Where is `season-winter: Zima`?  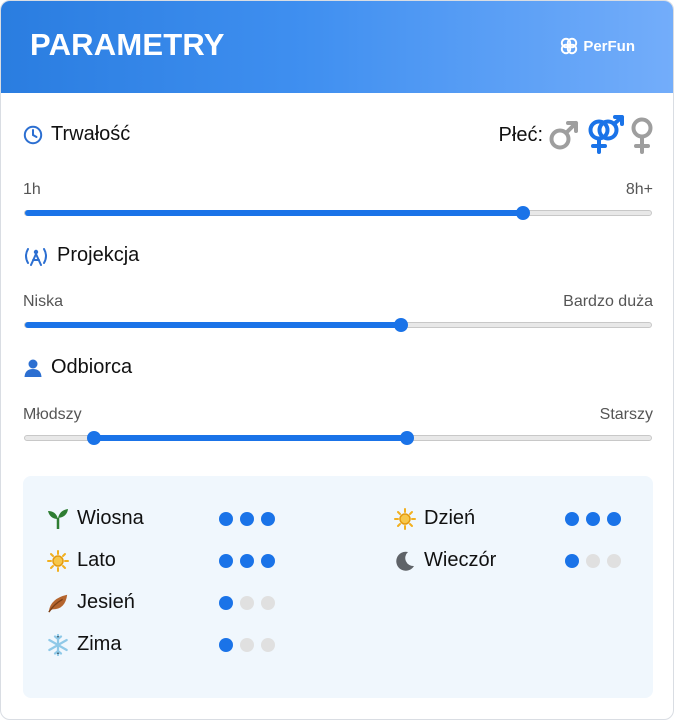 season-winter: Zima is located at coordinates (84, 644).